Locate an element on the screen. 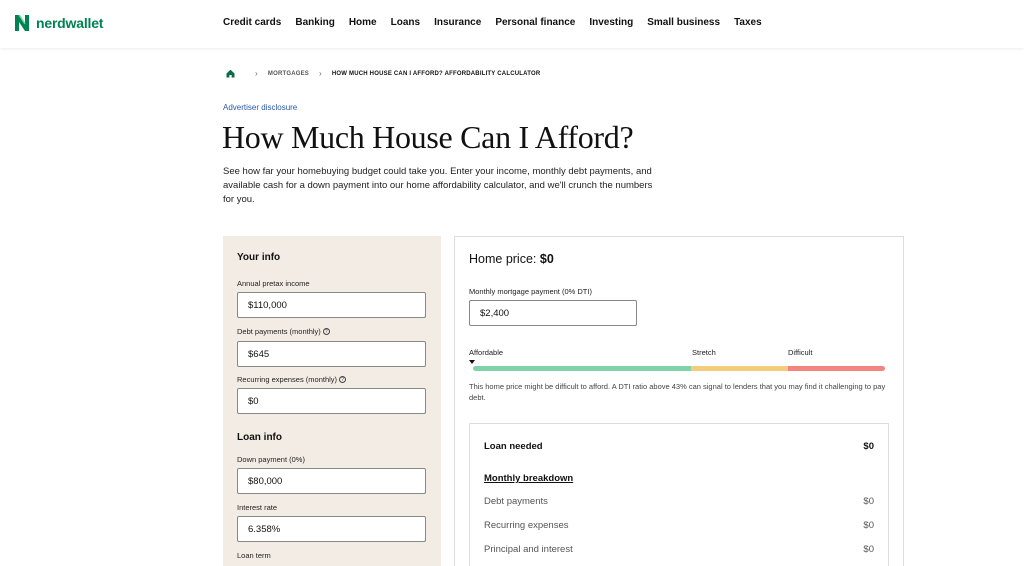 This screenshot has width=1024, height=566. logo-text: nerdwallet is located at coordinates (70, 23).